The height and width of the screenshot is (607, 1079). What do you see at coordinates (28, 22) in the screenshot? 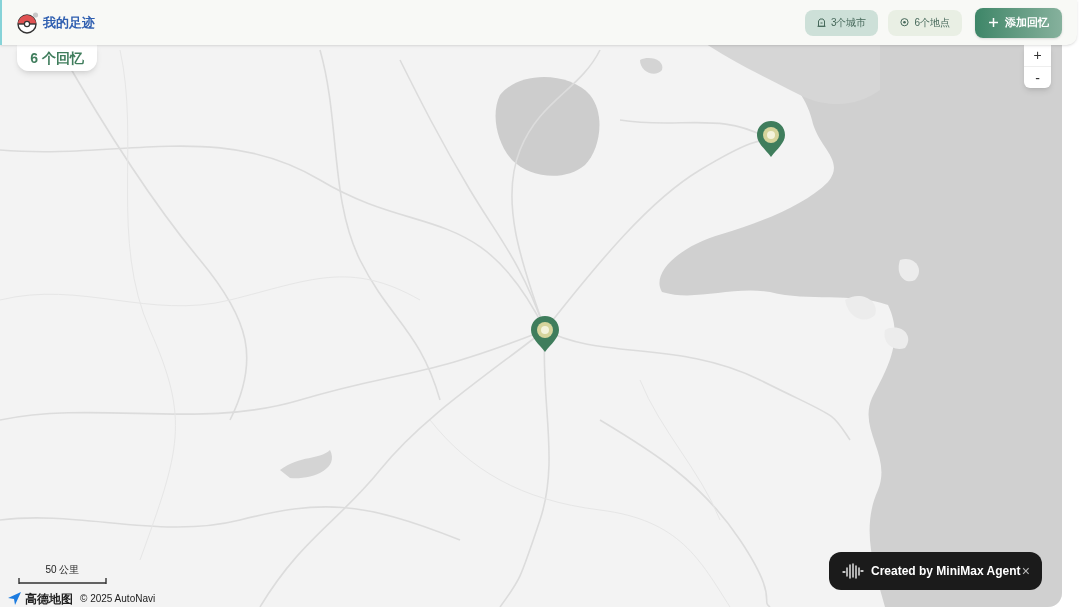
I see `pokeball-logo-icon` at bounding box center [28, 22].